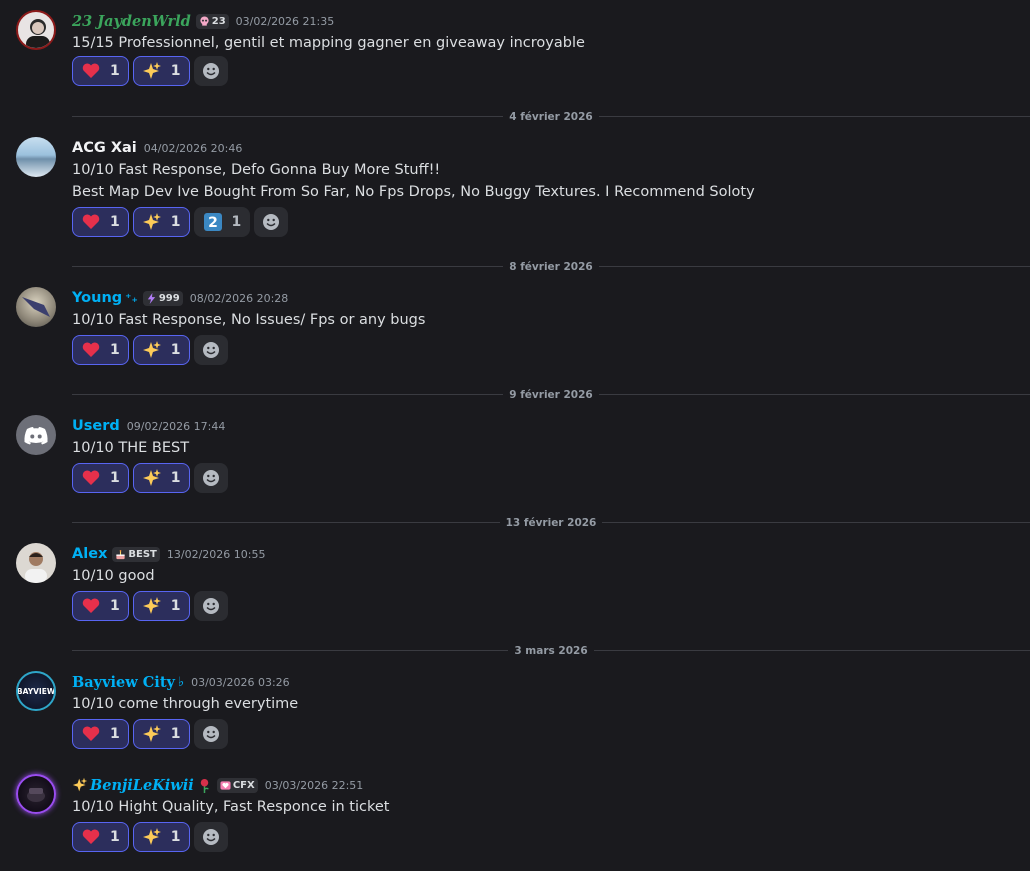 Image resolution: width=1030 pixels, height=871 pixels. I want to click on timestamp: 08/02/2026 20:28, so click(239, 298).